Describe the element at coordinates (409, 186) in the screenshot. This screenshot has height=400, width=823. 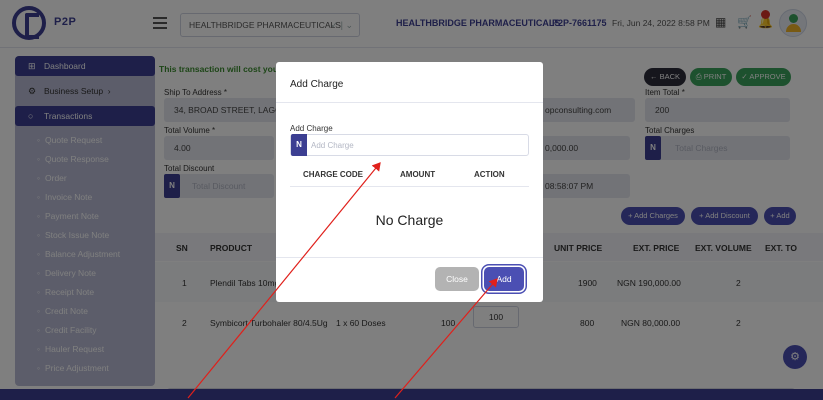
I see `table-header-divider` at that location.